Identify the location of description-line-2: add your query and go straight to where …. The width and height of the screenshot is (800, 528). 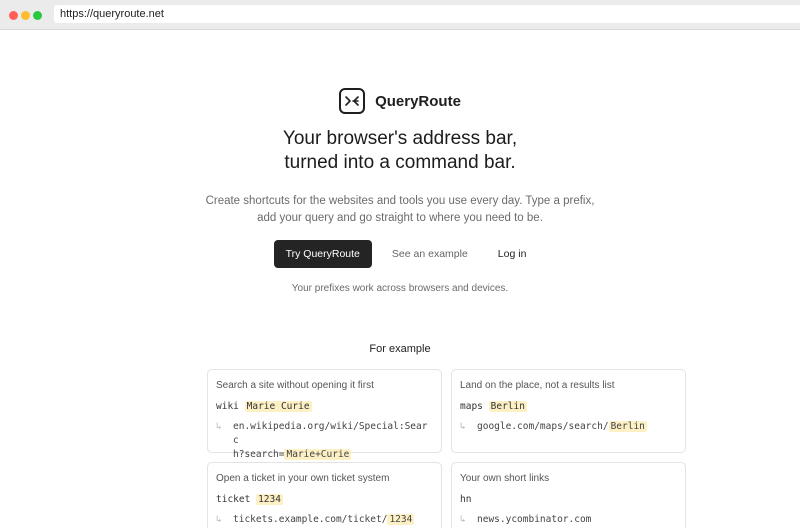
(400, 218).